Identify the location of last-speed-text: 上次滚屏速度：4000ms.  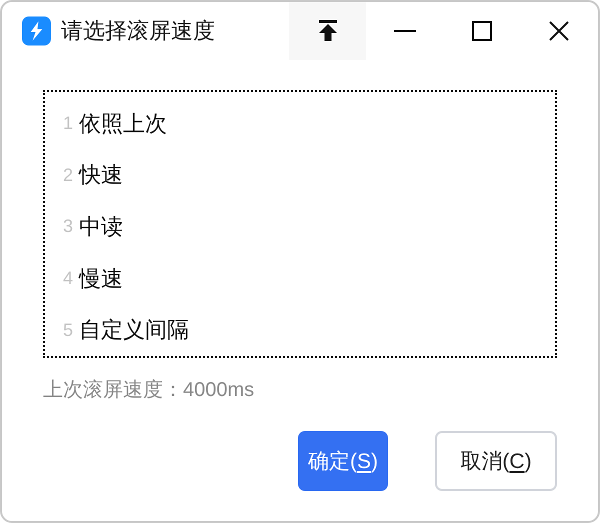
(148, 390).